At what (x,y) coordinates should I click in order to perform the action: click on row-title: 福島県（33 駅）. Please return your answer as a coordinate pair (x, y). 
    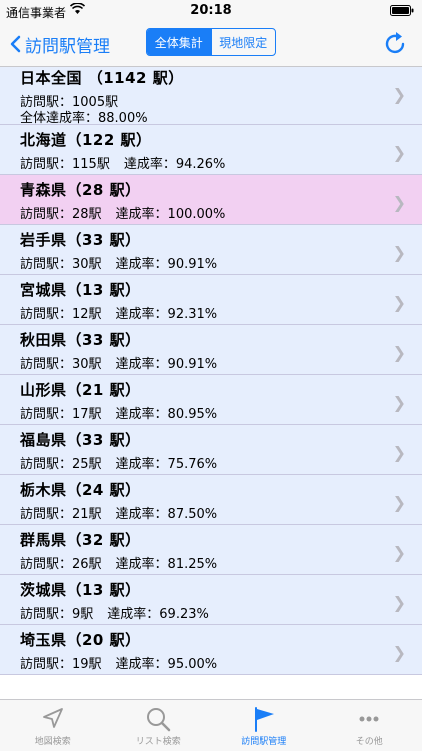
    Looking at the image, I should click on (80, 439).